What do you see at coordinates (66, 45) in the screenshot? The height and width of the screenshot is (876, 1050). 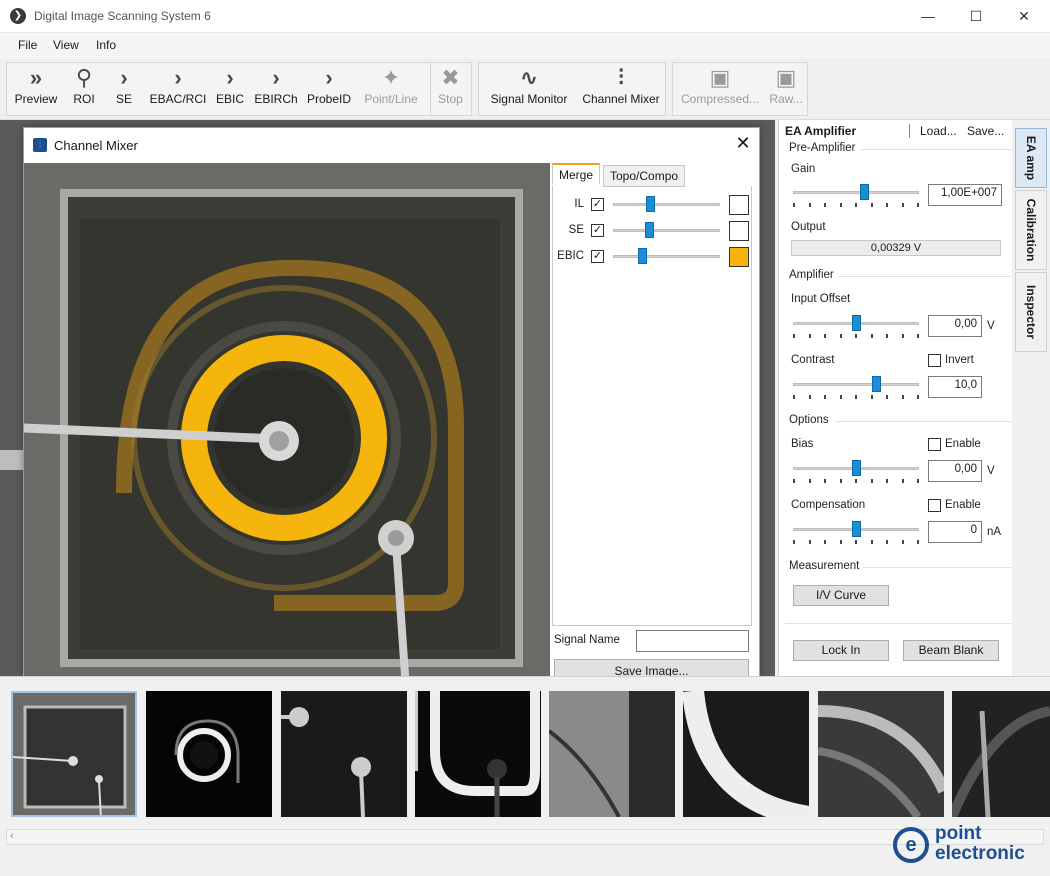 I see `menu-view: View` at bounding box center [66, 45].